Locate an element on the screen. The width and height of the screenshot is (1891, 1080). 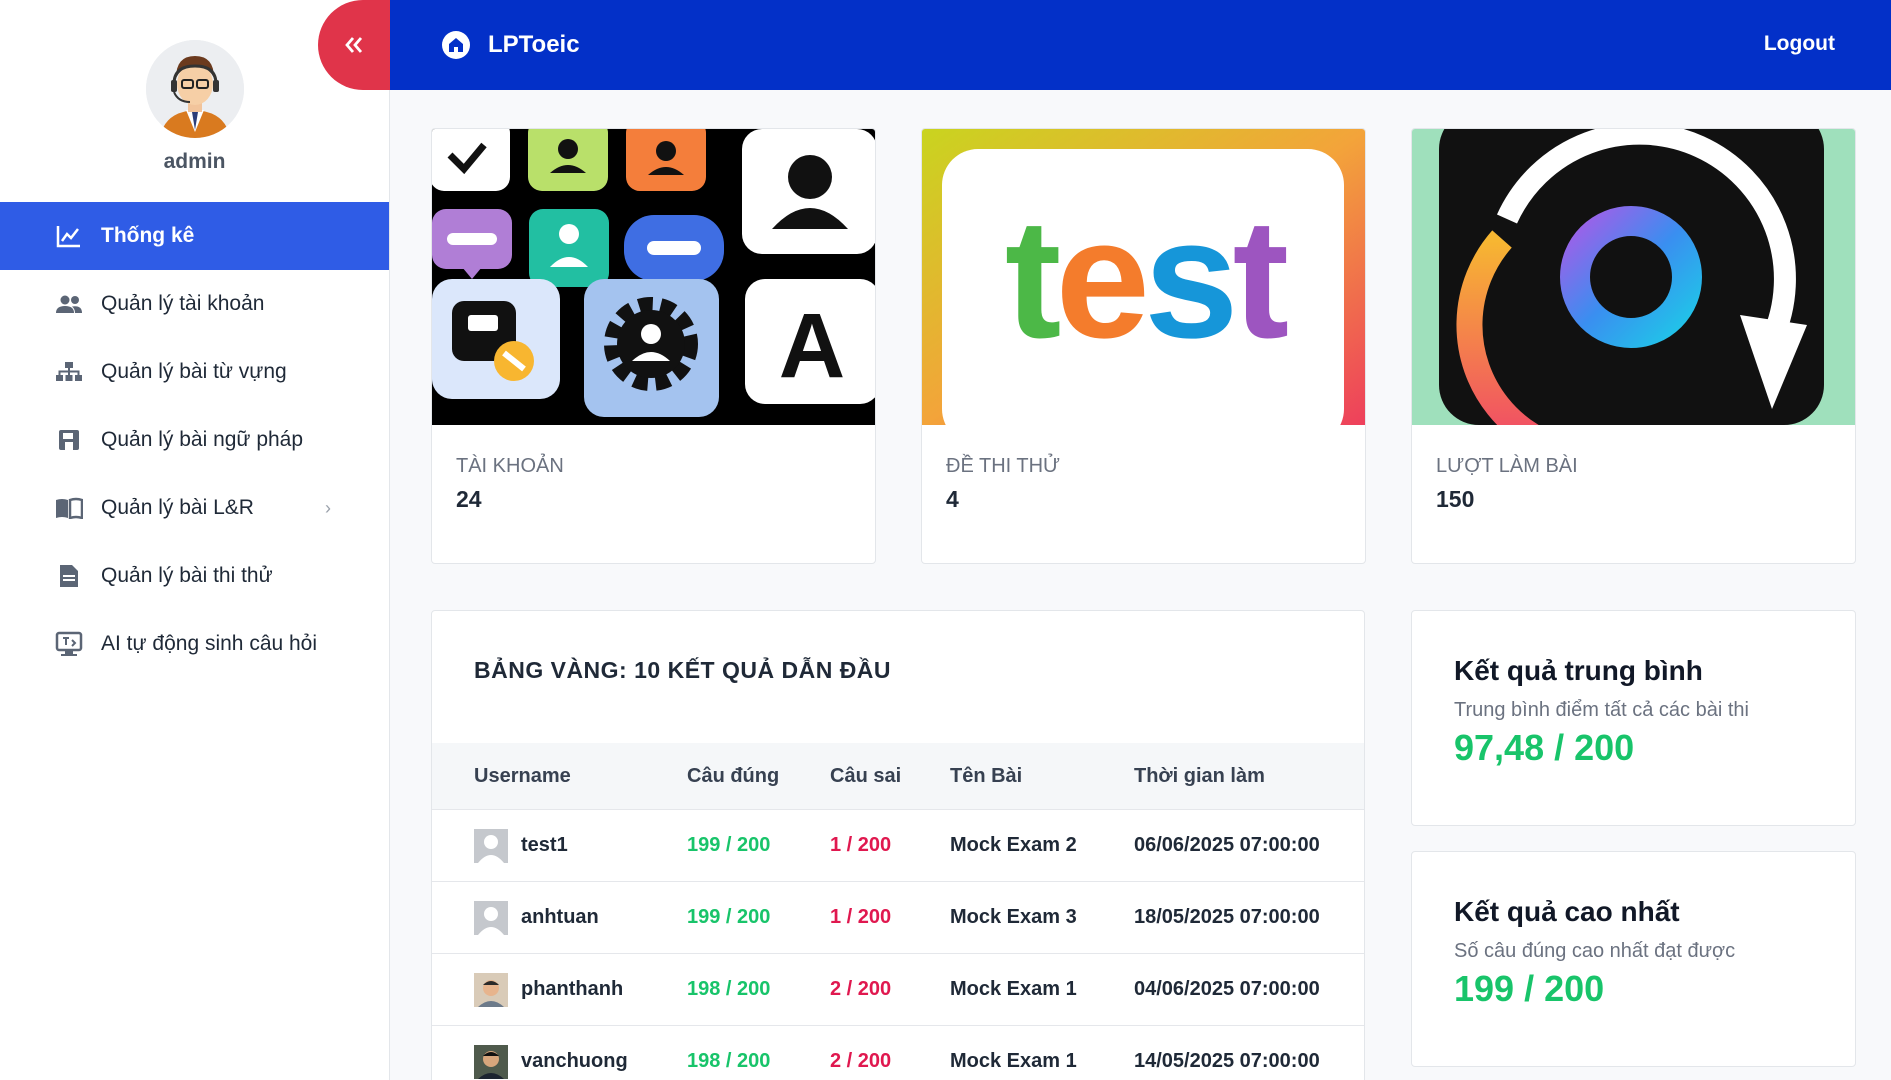
chevron-right-icon: › is located at coordinates (328, 507).